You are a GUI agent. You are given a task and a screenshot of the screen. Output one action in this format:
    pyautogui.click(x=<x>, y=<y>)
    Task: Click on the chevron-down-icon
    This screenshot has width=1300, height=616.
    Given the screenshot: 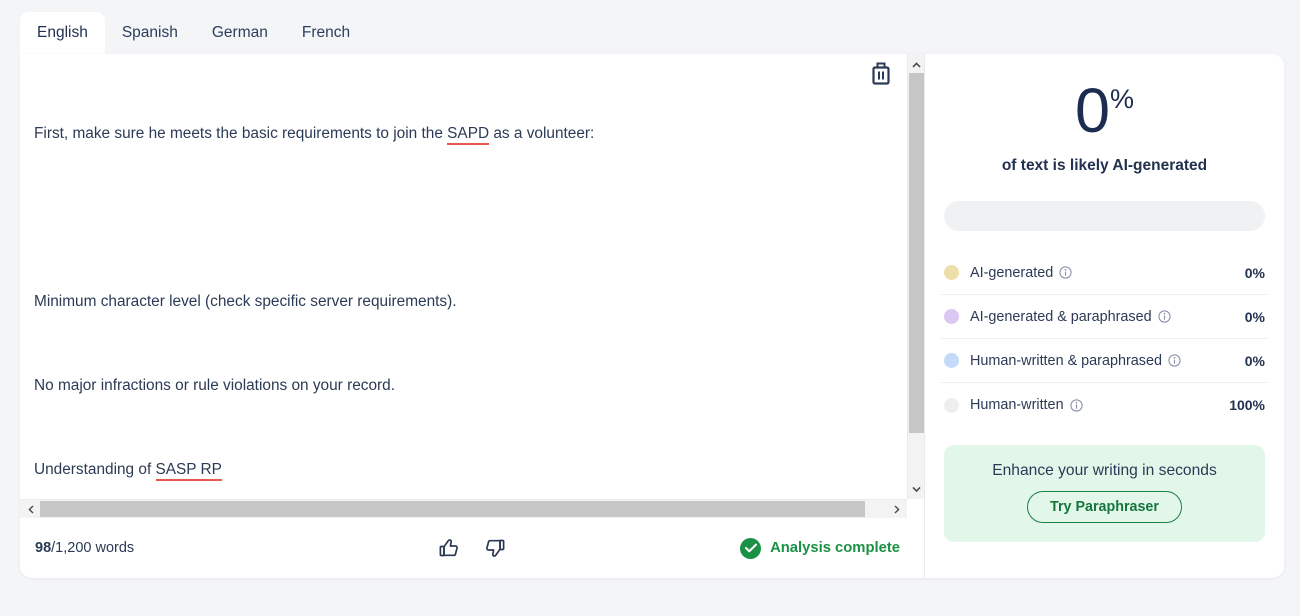 What is the action you would take?
    pyautogui.click(x=916, y=489)
    